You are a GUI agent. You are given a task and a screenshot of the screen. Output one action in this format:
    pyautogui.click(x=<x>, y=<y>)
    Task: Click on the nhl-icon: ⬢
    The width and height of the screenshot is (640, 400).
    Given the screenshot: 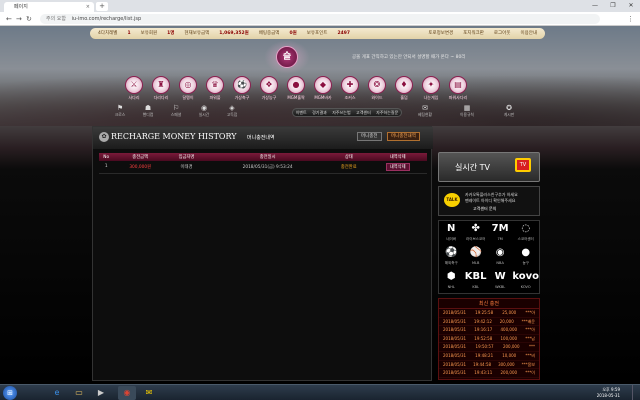 What is the action you would take?
    pyautogui.click(x=451, y=276)
    